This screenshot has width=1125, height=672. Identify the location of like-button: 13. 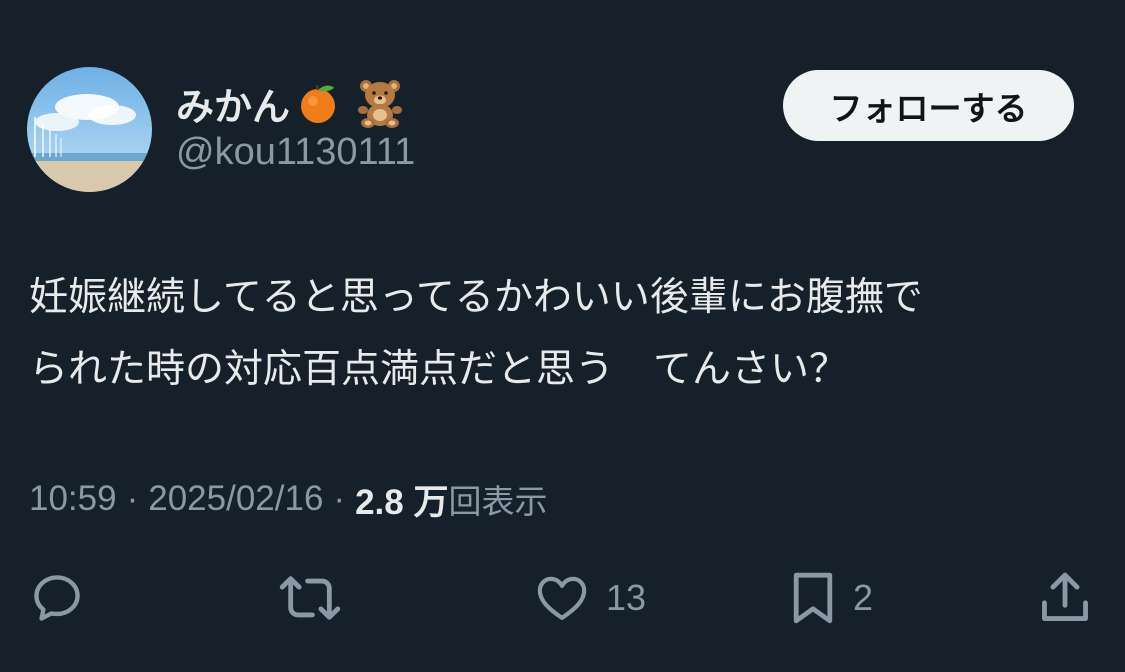
(590, 598).